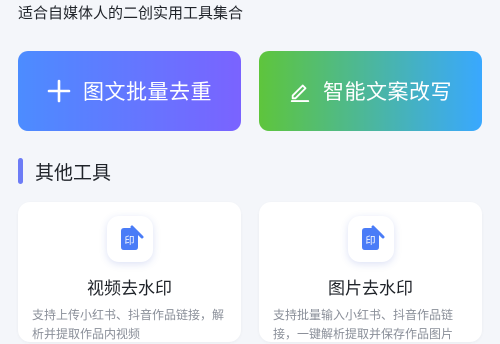  I want to click on video-watermark-title: 视频去水印, so click(129, 289).